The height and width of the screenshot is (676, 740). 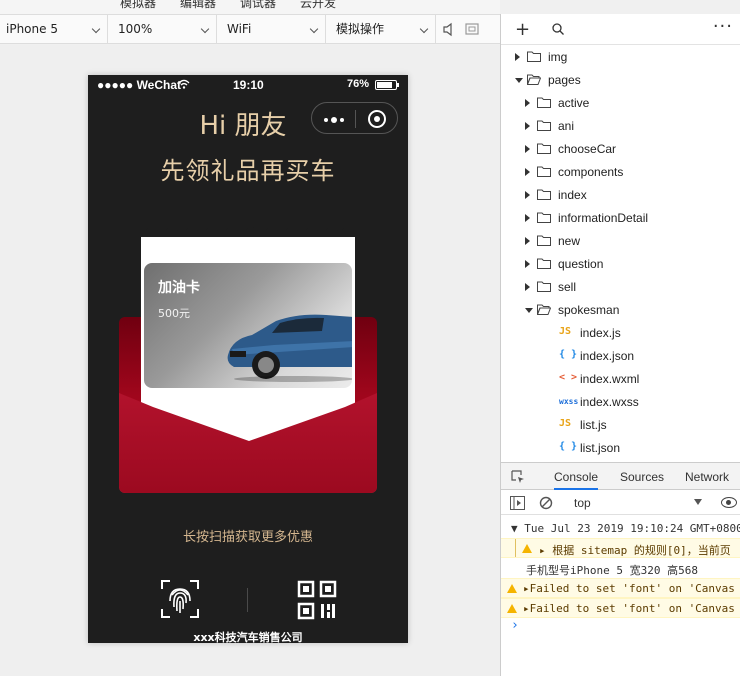 I want to click on operation-select: 模拟操作, so click(x=381, y=29).